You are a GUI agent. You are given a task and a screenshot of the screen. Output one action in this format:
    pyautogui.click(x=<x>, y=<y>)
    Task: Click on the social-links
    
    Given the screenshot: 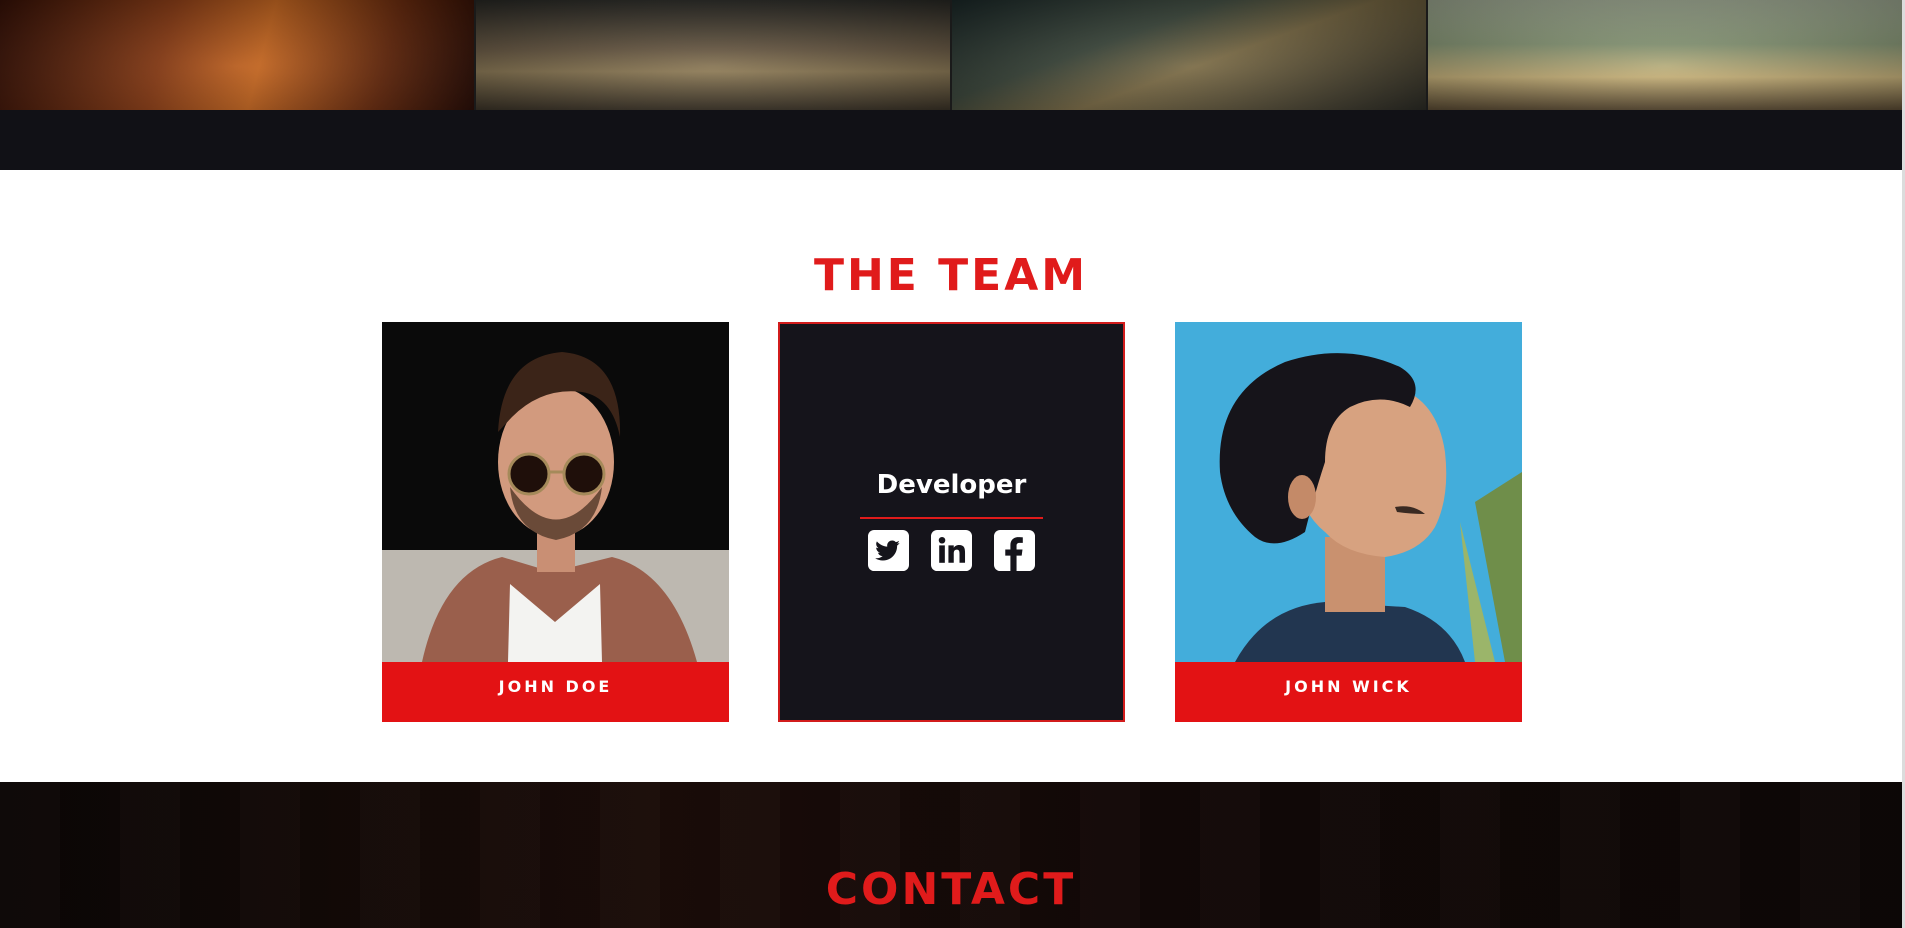 What is the action you would take?
    pyautogui.click(x=951, y=550)
    